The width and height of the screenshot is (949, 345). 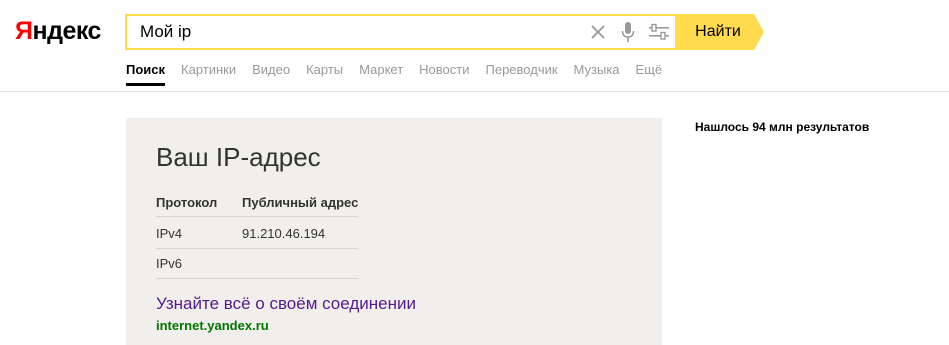 What do you see at coordinates (474, 91) in the screenshot?
I see `header-divider` at bounding box center [474, 91].